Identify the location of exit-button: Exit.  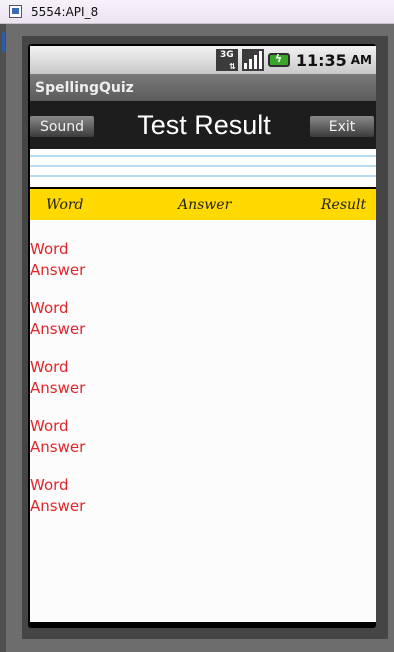
(342, 126).